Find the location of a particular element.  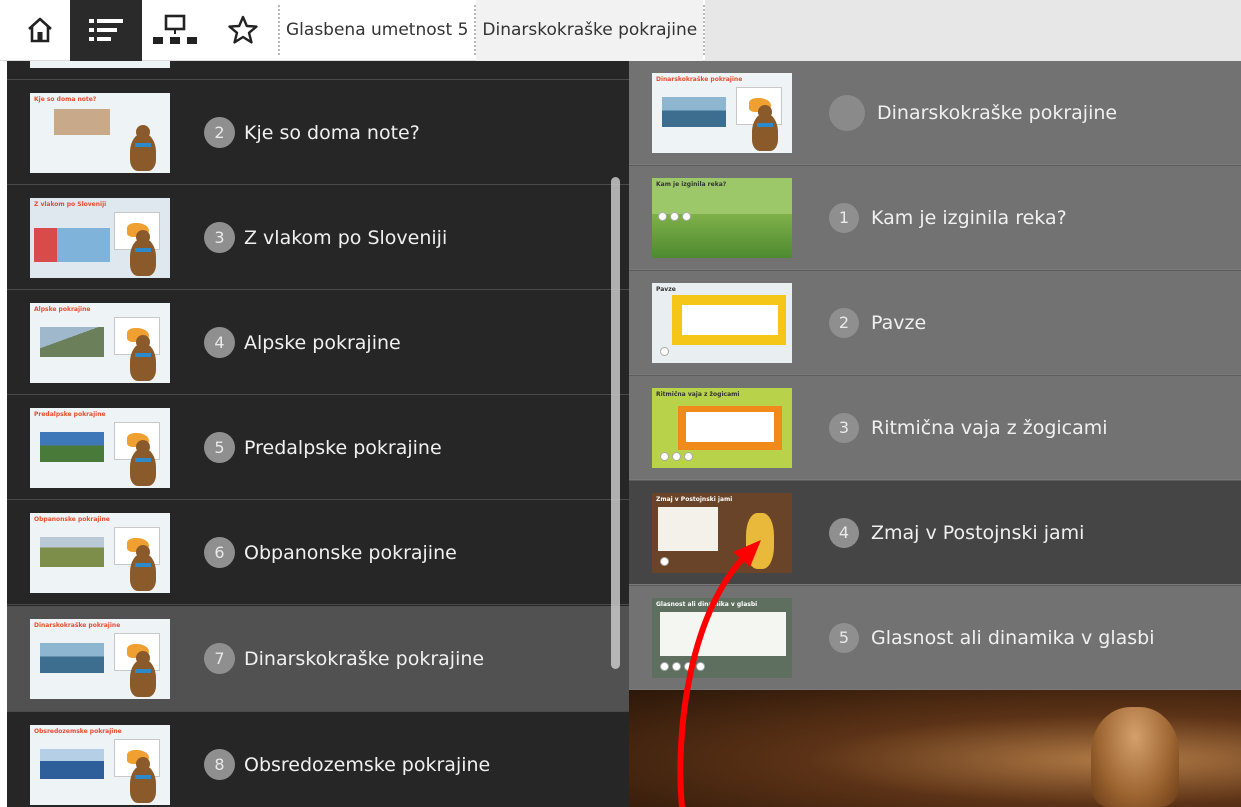

table-of-contents-button is located at coordinates (106, 30).